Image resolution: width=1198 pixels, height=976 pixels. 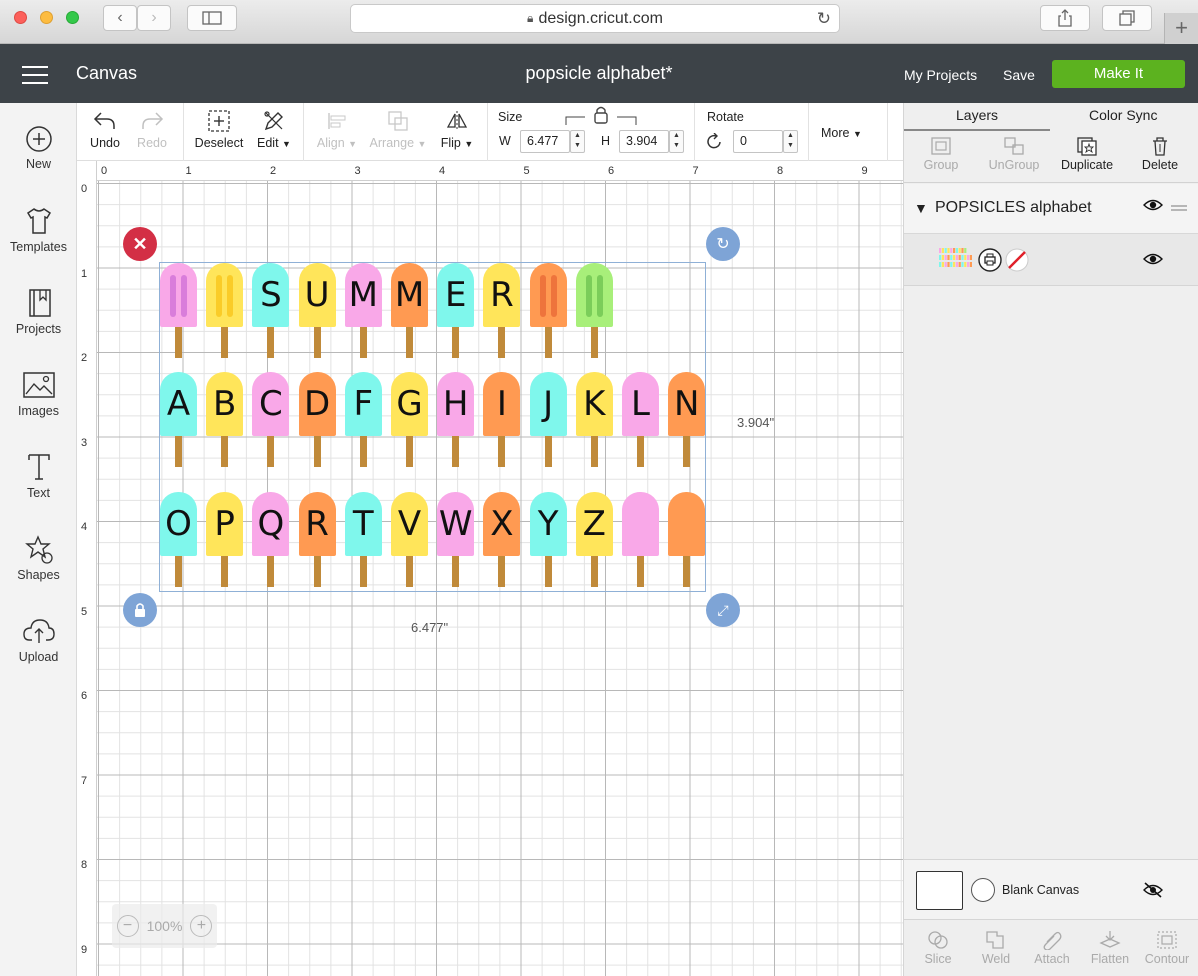 What do you see at coordinates (1153, 892) in the screenshot?
I see `hidden-eye-icon` at bounding box center [1153, 892].